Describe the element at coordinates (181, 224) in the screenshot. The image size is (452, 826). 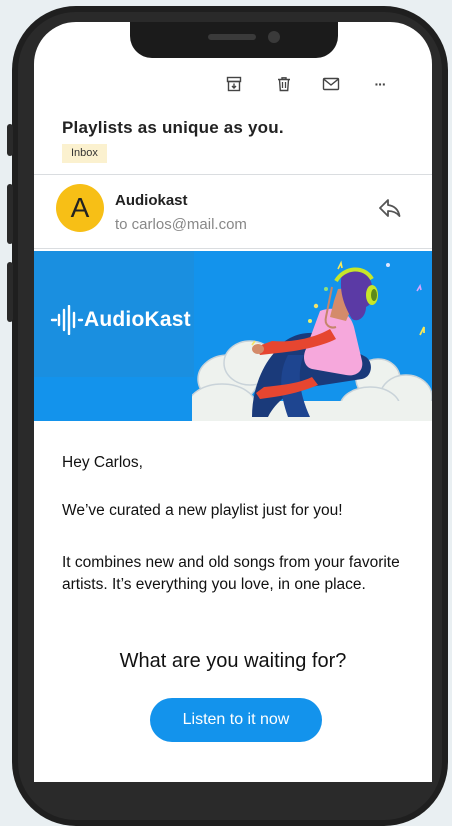
I see `recipient-address: to carlos@mail.com` at that location.